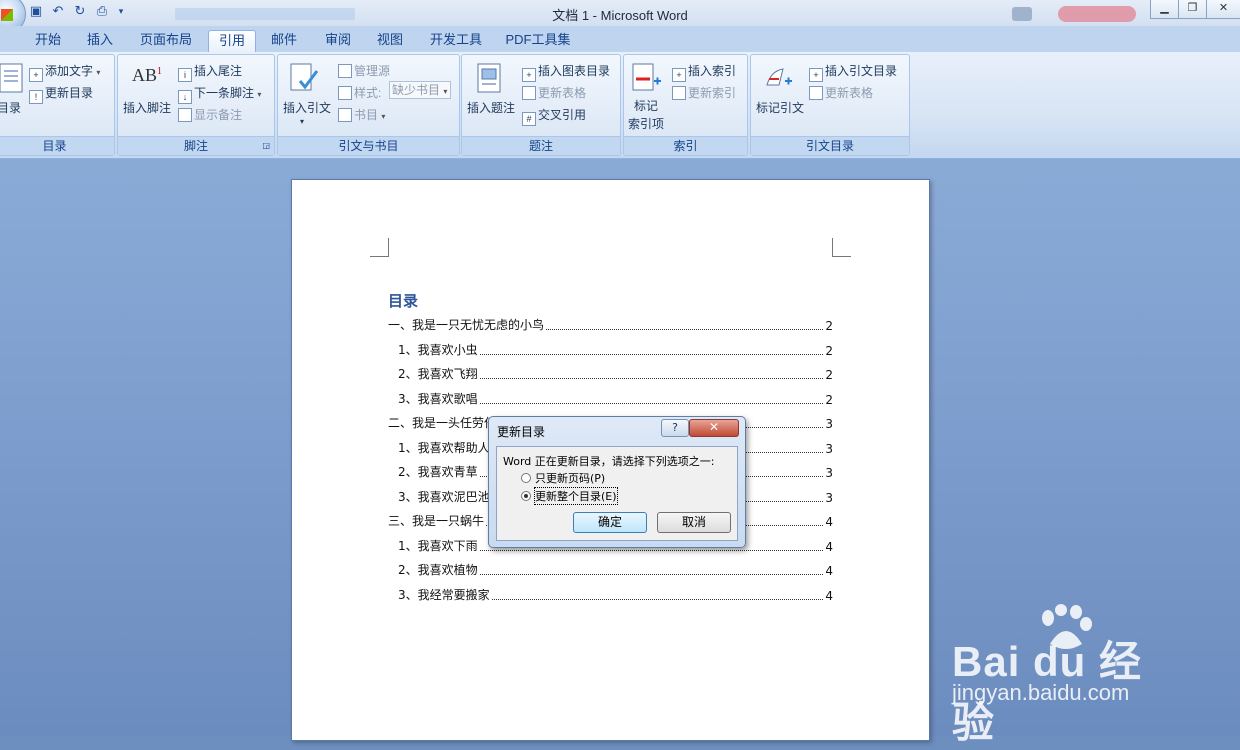 This screenshot has height=750, width=1240. What do you see at coordinates (442, 422) in the screenshot?
I see `toc-entry-text: 二、我是一头任劳任` at bounding box center [442, 422].